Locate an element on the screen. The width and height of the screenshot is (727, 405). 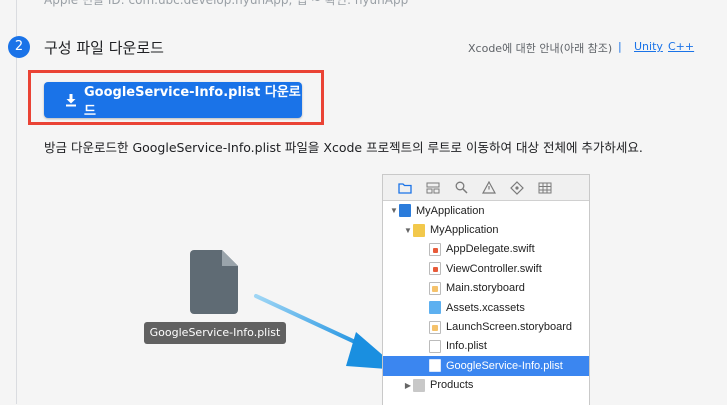
tree-row: Assets.xcassets is located at coordinates (486, 307).